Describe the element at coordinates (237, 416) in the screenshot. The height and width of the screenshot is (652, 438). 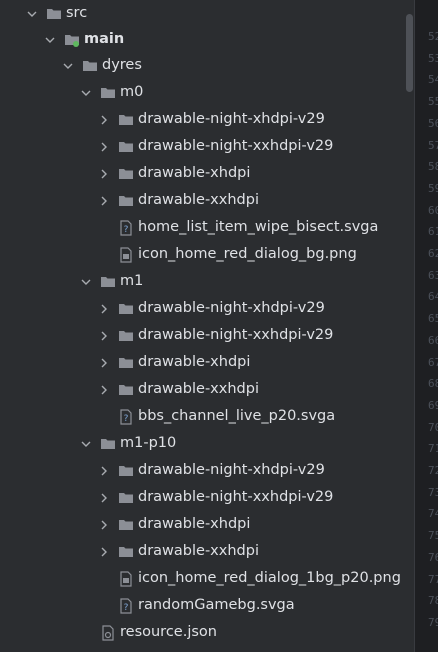
I see `tree-label: bbs_channel_live_p20.svga` at that location.